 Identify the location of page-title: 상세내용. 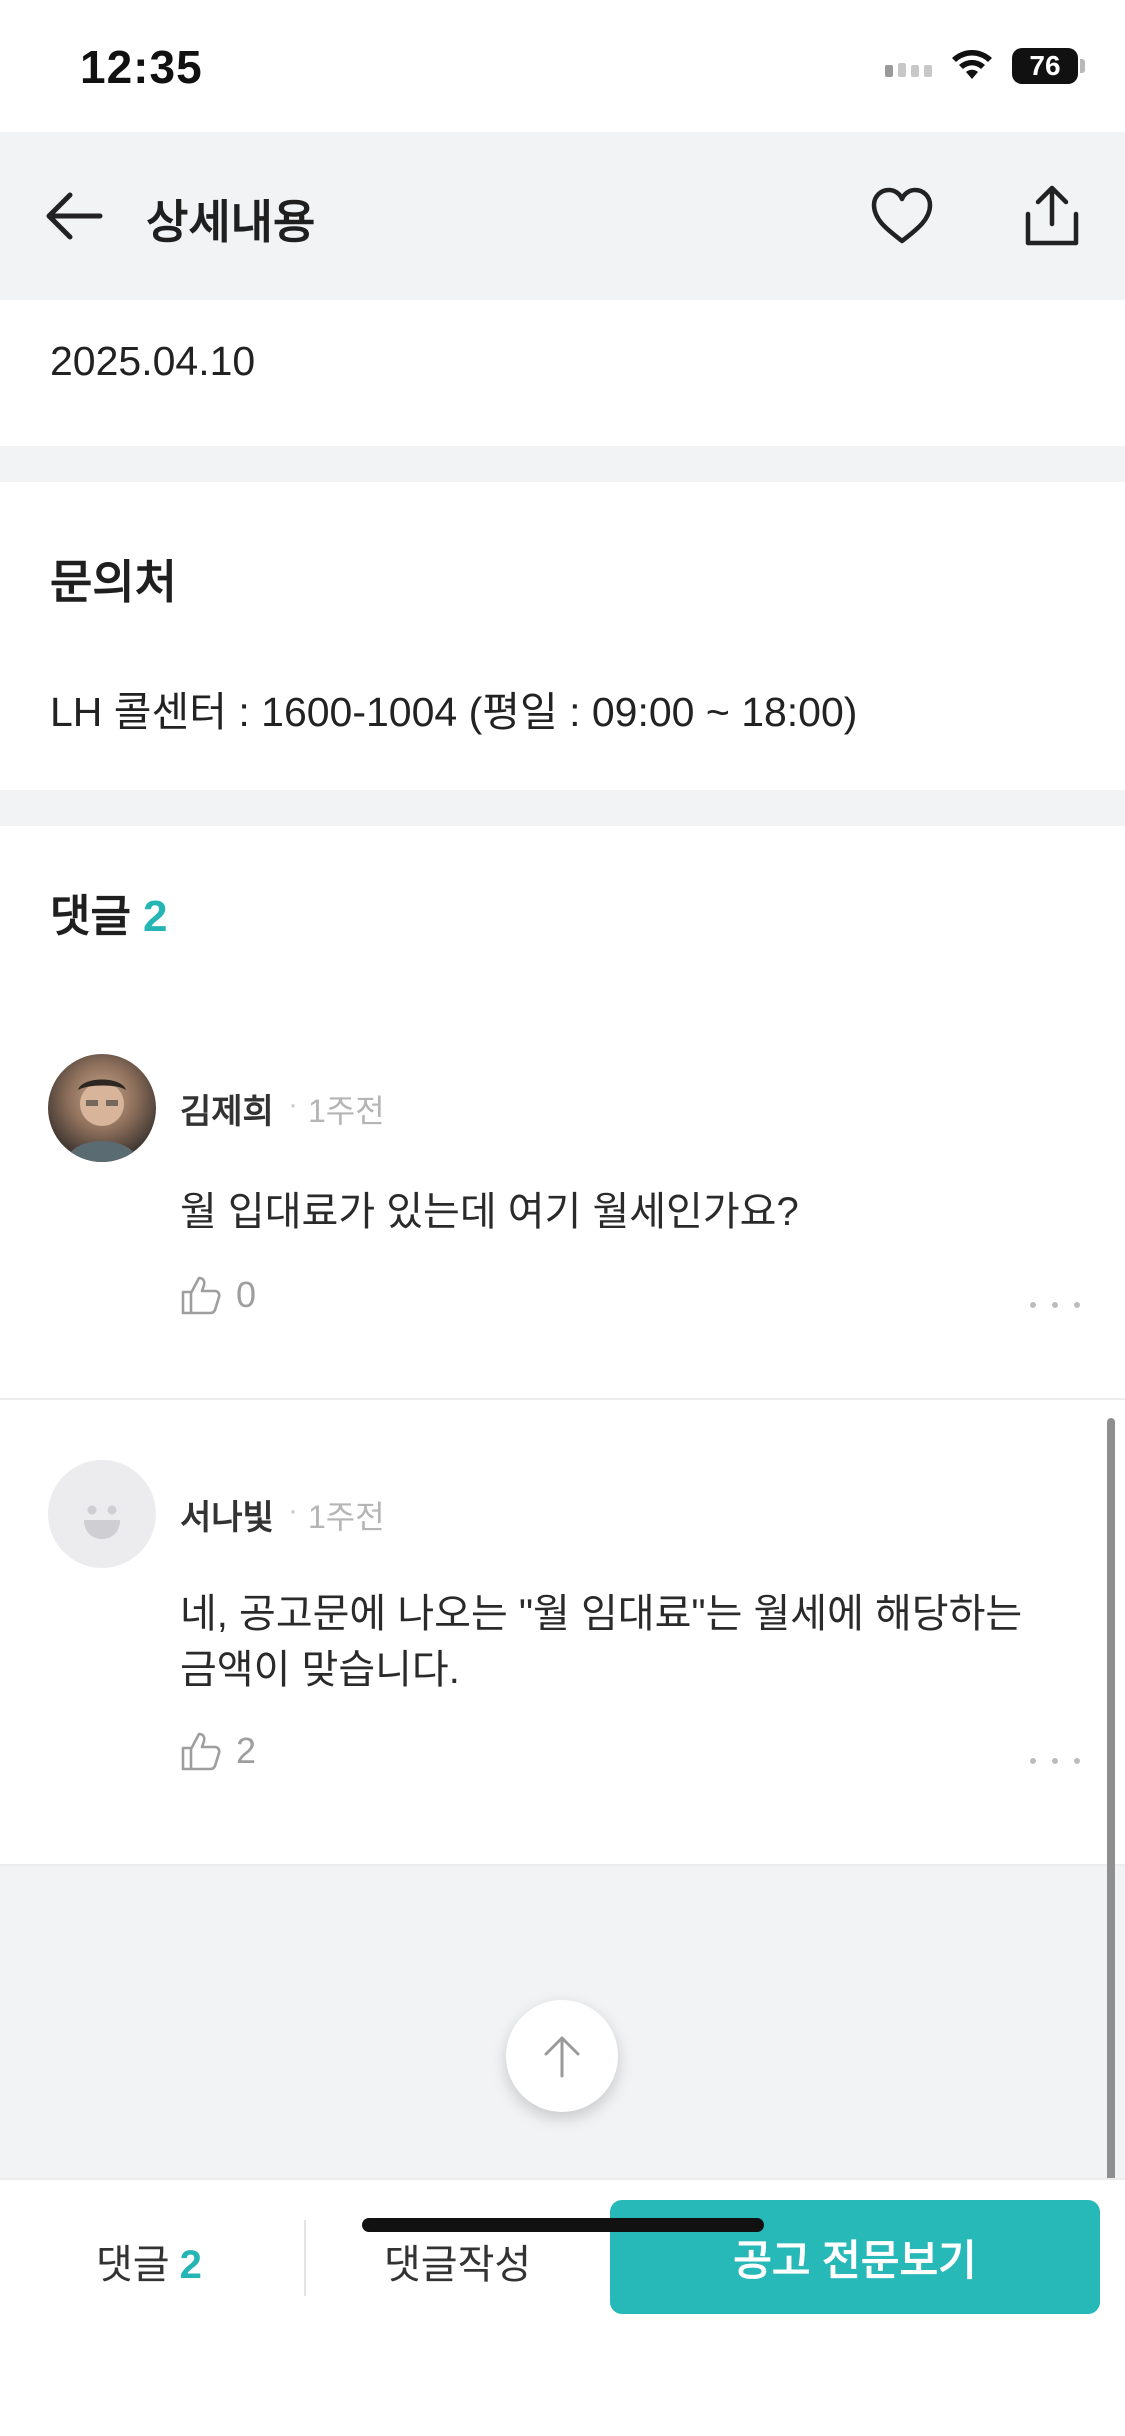
(231, 222).